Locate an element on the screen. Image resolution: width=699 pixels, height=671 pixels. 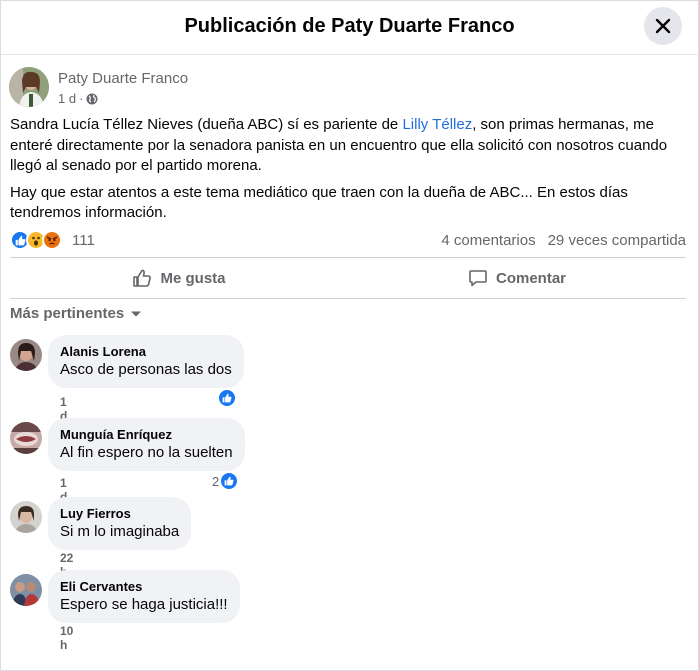
shares-count-link: 29 veces compartida is located at coordinates (617, 240).